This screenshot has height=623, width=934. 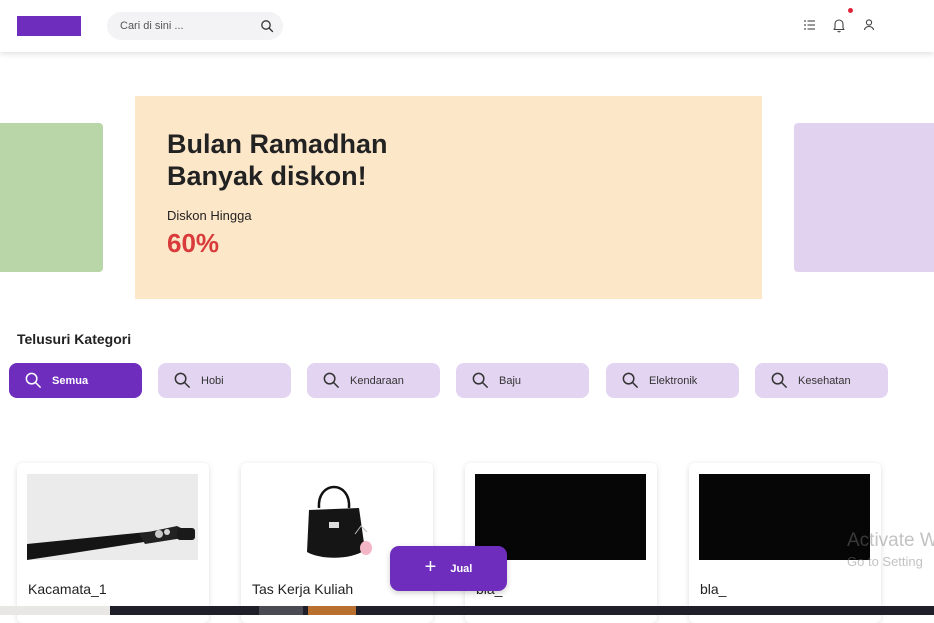 I want to click on category-label: Elektronik, so click(x=673, y=380).